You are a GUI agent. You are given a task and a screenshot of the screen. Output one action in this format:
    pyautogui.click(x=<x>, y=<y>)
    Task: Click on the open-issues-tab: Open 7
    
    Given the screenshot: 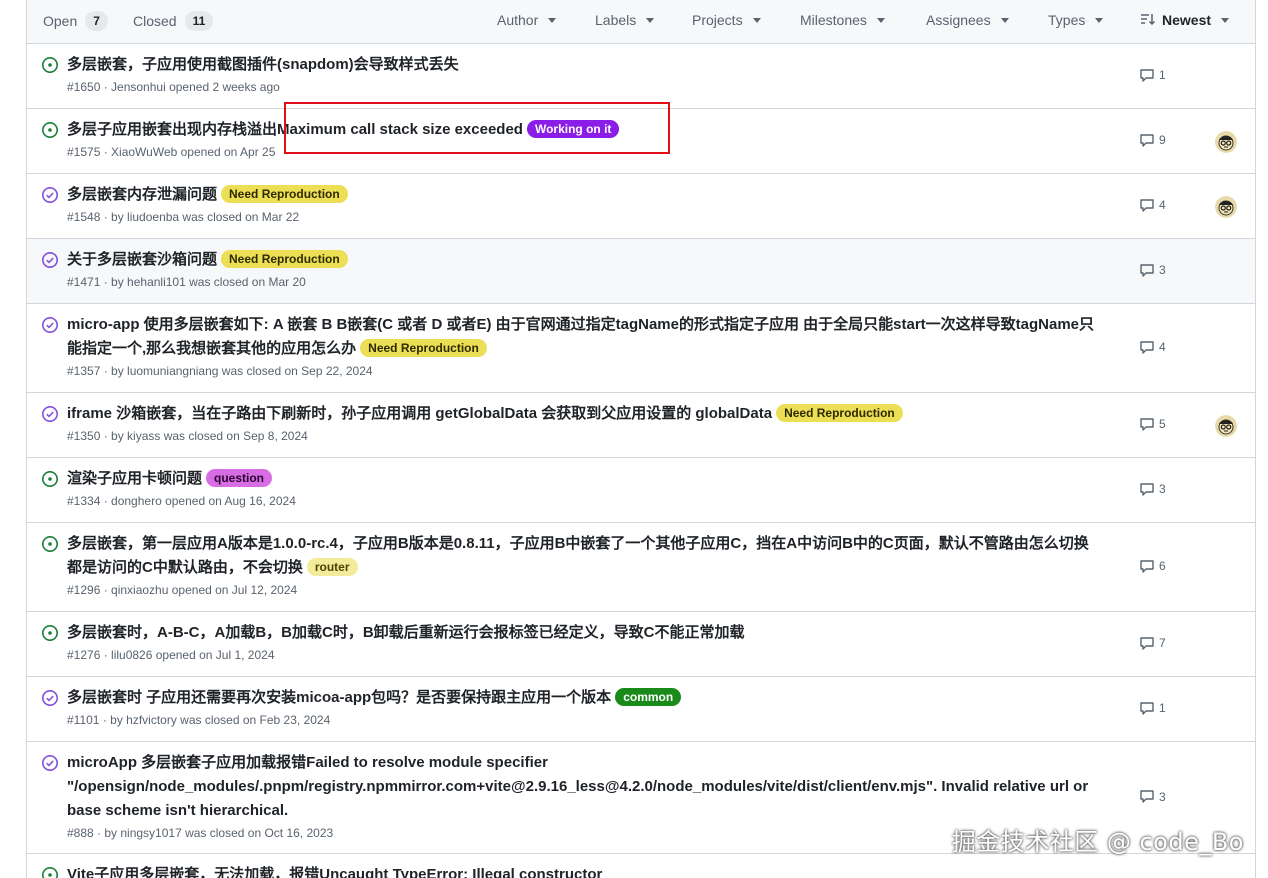 What is the action you would take?
    pyautogui.click(x=75, y=21)
    